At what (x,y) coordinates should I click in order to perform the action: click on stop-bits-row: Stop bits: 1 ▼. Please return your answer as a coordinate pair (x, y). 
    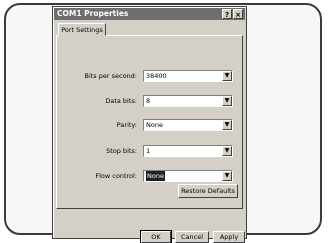
    Looking at the image, I should click on (150, 151).